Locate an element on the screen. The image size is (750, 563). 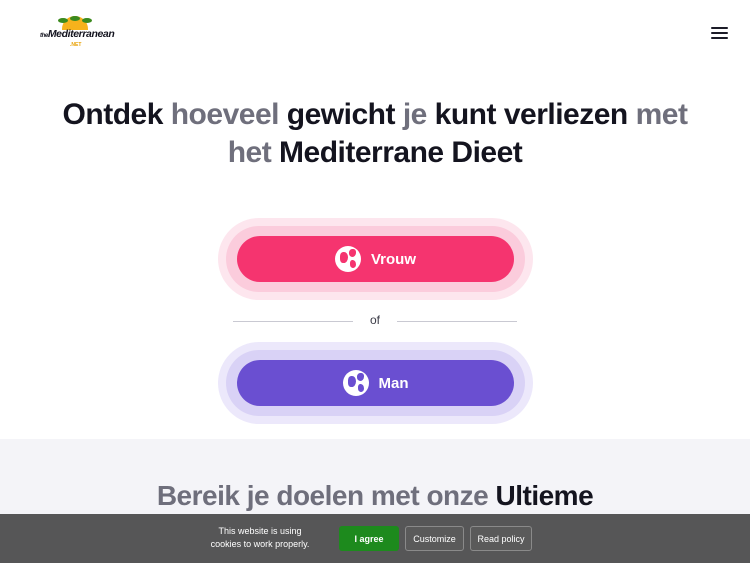
male-choice-halo: Man is located at coordinates (375, 383).